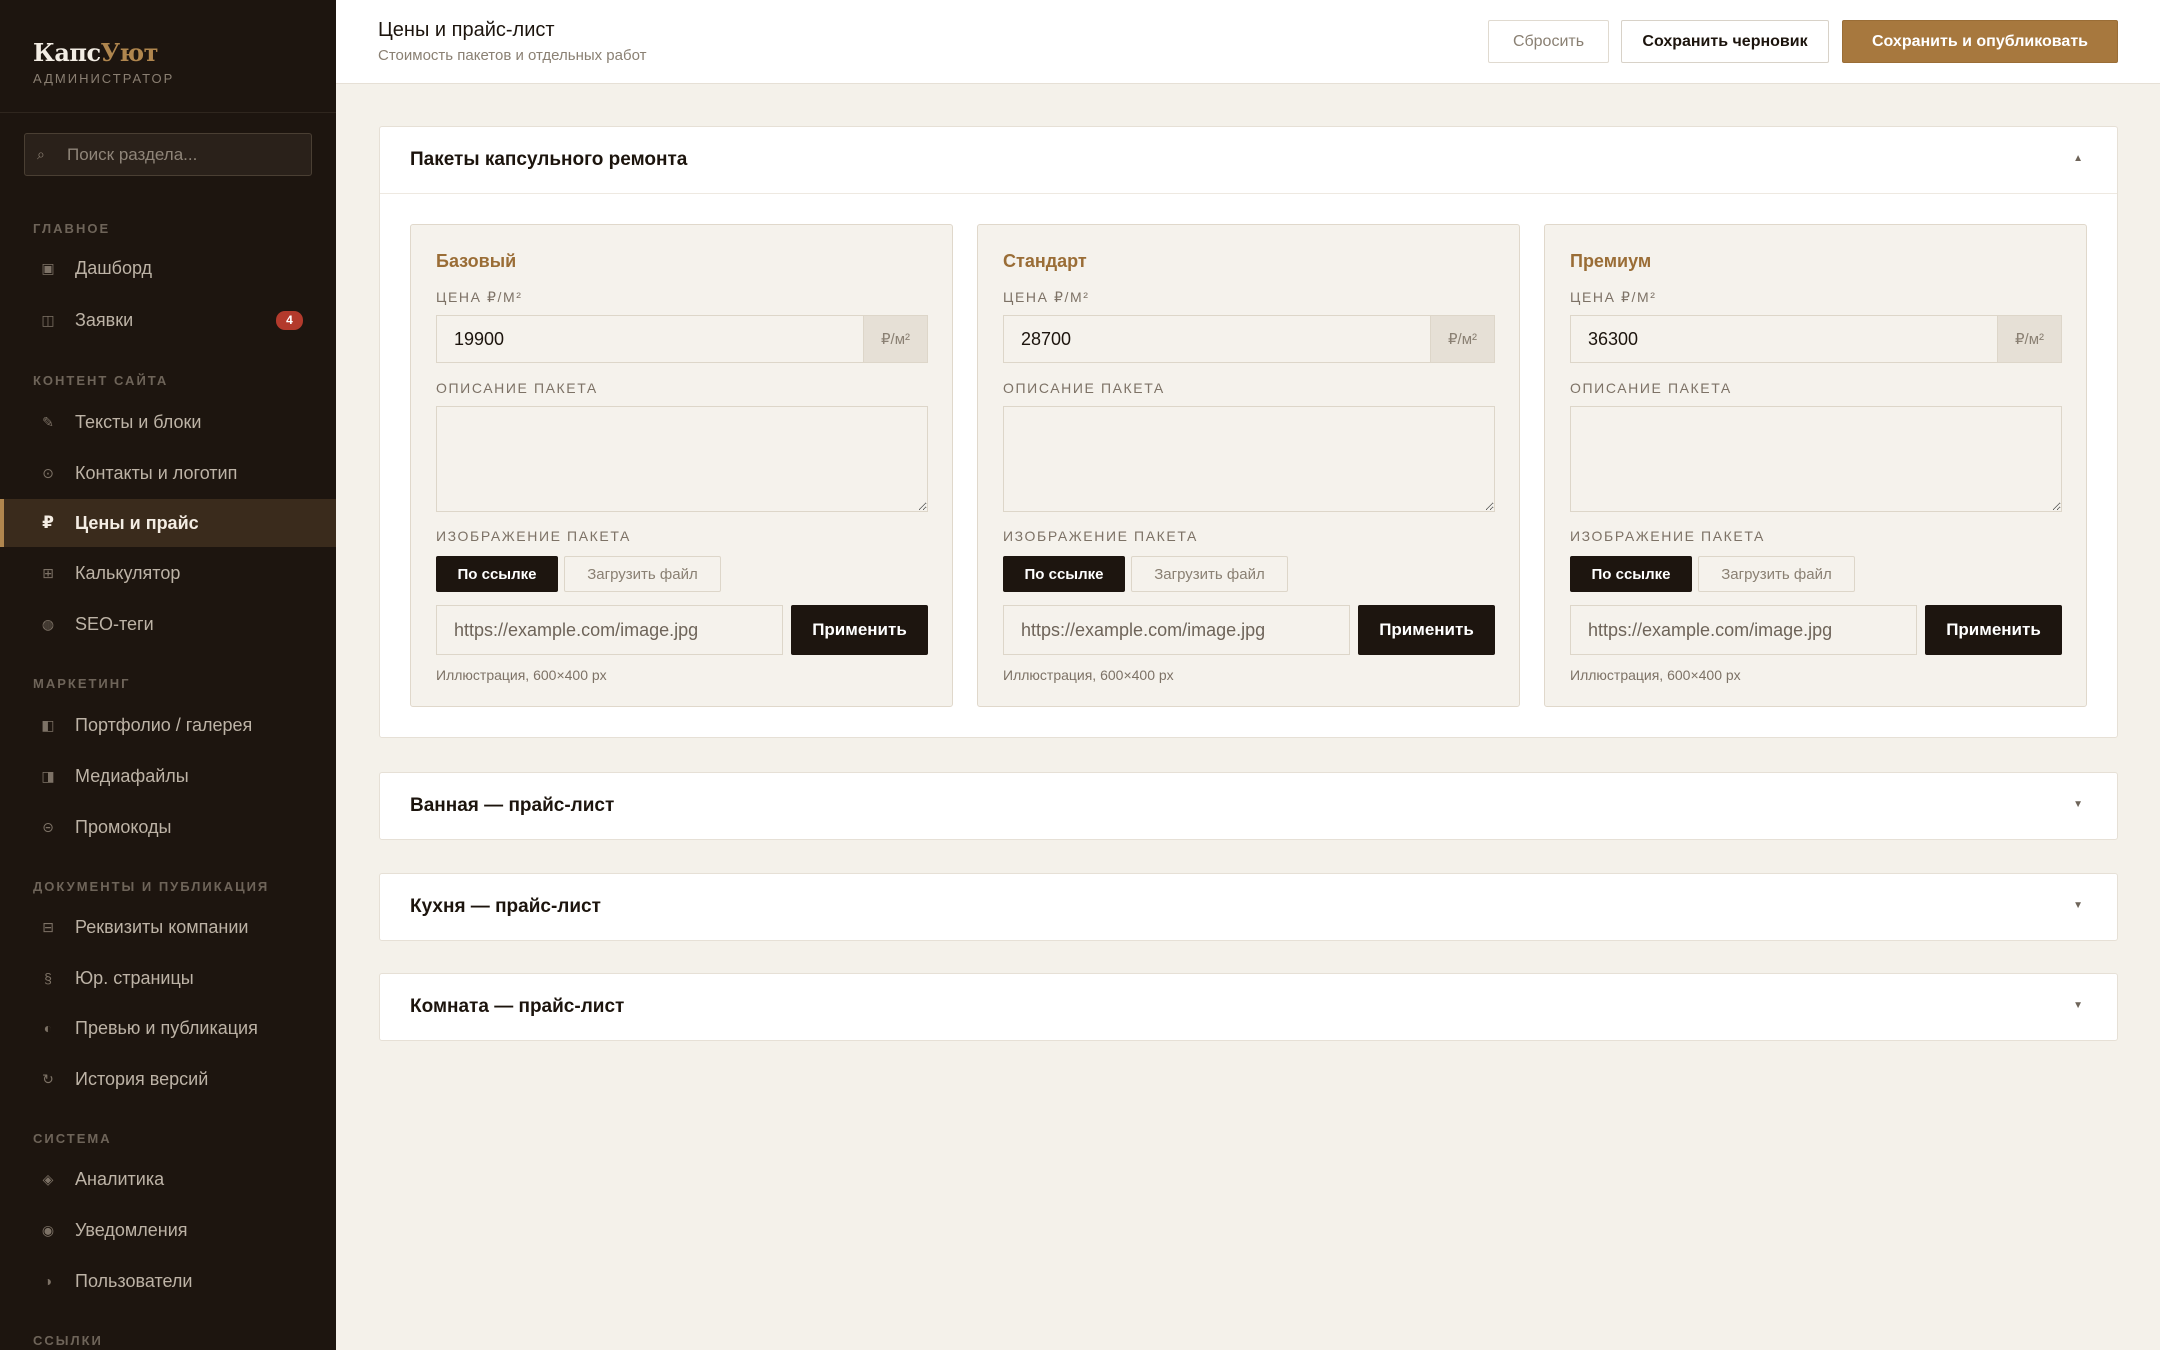 The image size is (2160, 1350). What do you see at coordinates (132, 775) in the screenshot?
I see `sidebar-item-label: Медиафайлы` at bounding box center [132, 775].